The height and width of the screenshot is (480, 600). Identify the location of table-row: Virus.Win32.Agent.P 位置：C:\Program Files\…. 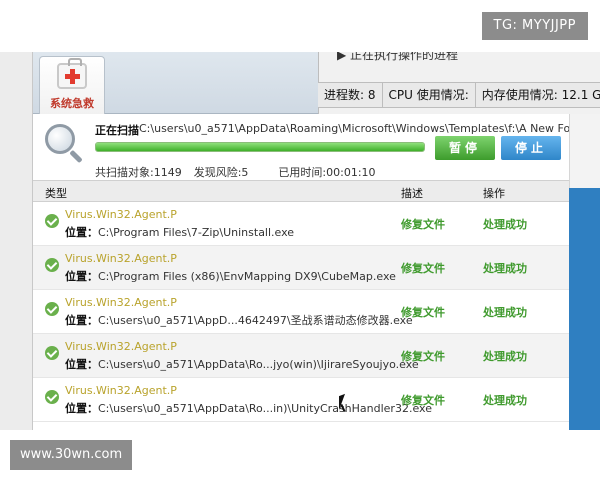
(301, 224).